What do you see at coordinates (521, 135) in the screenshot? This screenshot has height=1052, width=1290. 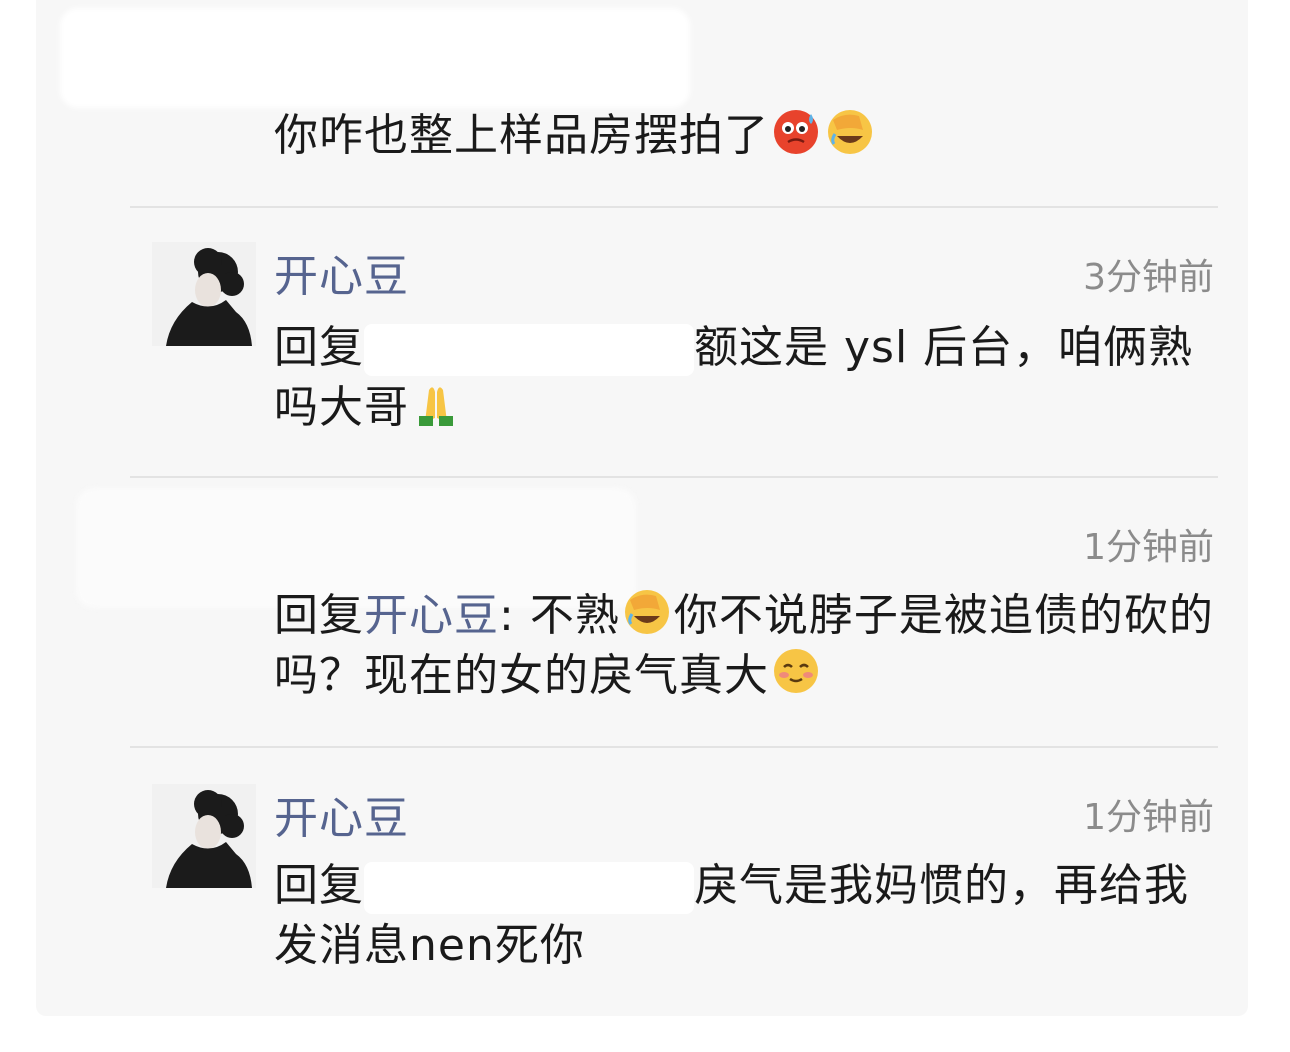 I see `comment-text: 你咋也整上样品房摆拍了` at bounding box center [521, 135].